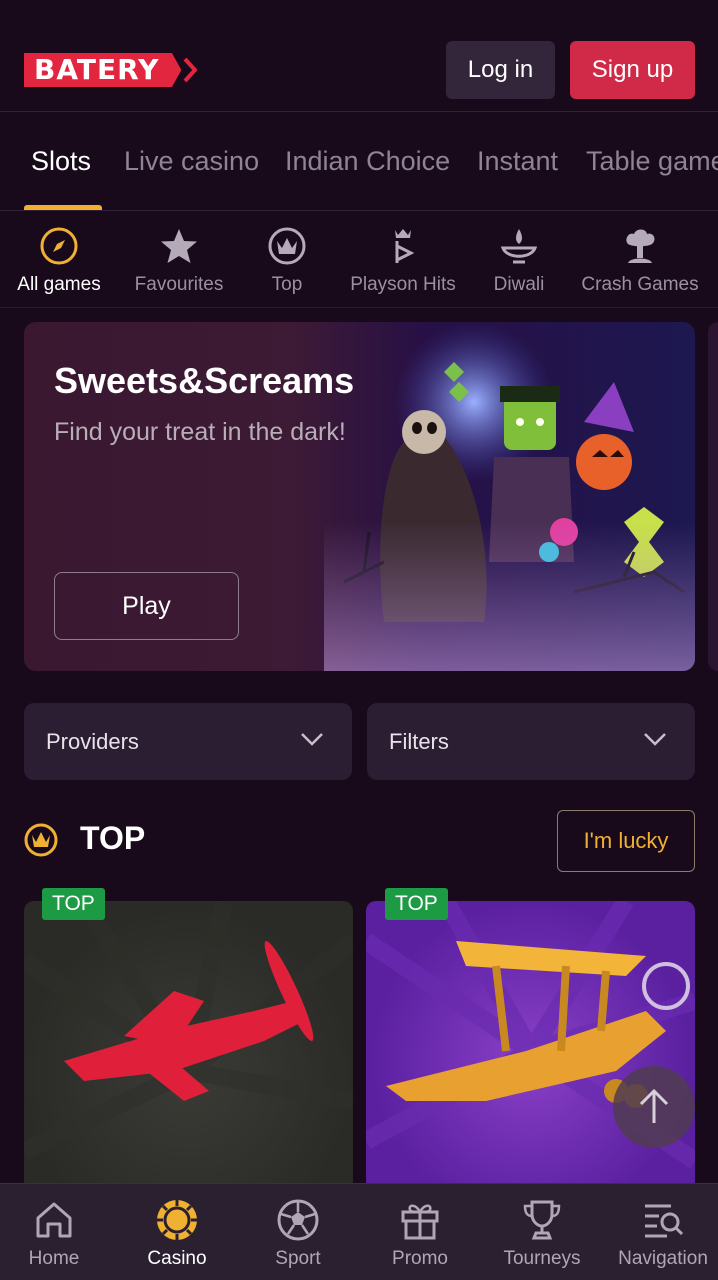 The height and width of the screenshot is (1280, 718). What do you see at coordinates (519, 284) in the screenshot?
I see `category-label: Diwali` at bounding box center [519, 284].